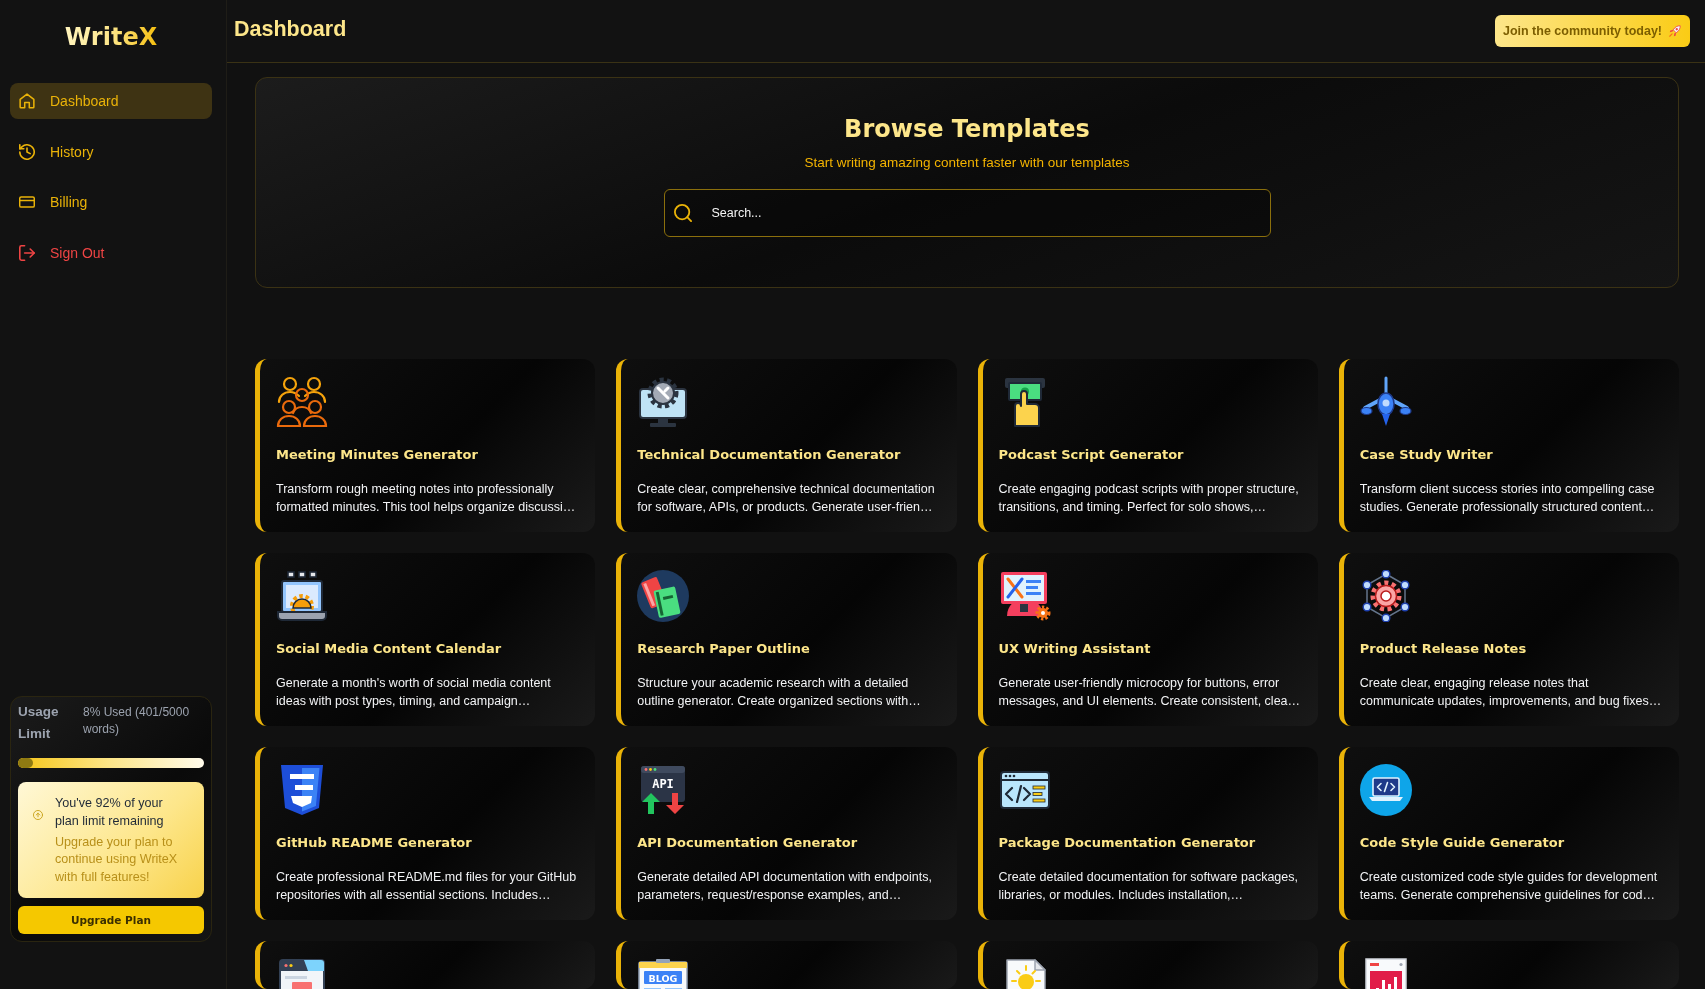  What do you see at coordinates (111, 920) in the screenshot?
I see `upgrade-button: Upgrade Plan` at bounding box center [111, 920].